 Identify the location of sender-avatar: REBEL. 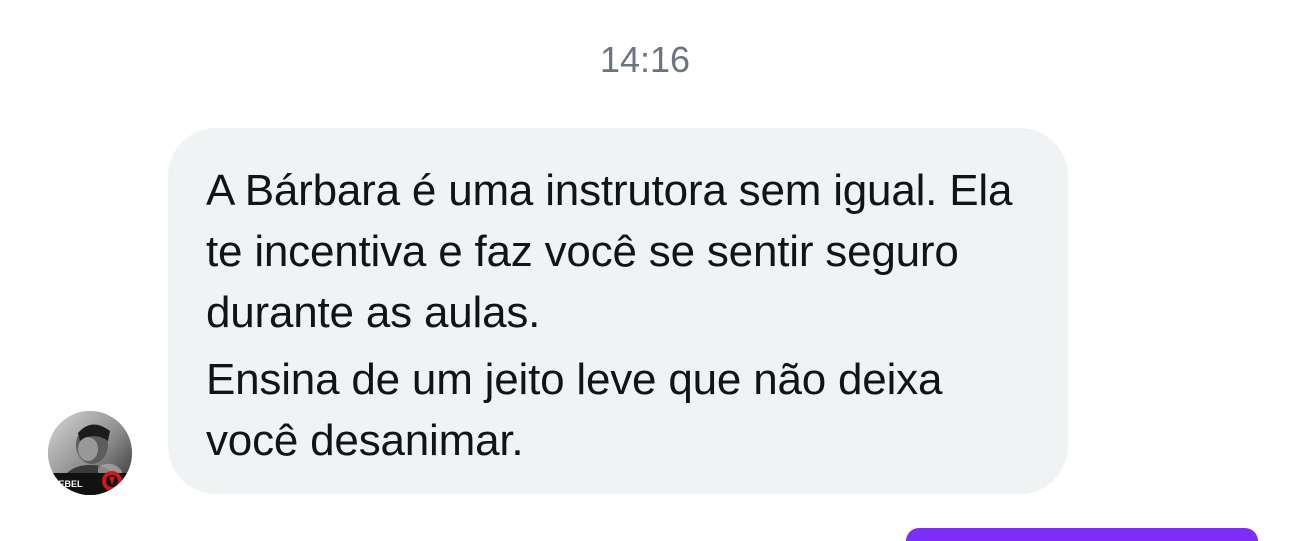
(90, 453).